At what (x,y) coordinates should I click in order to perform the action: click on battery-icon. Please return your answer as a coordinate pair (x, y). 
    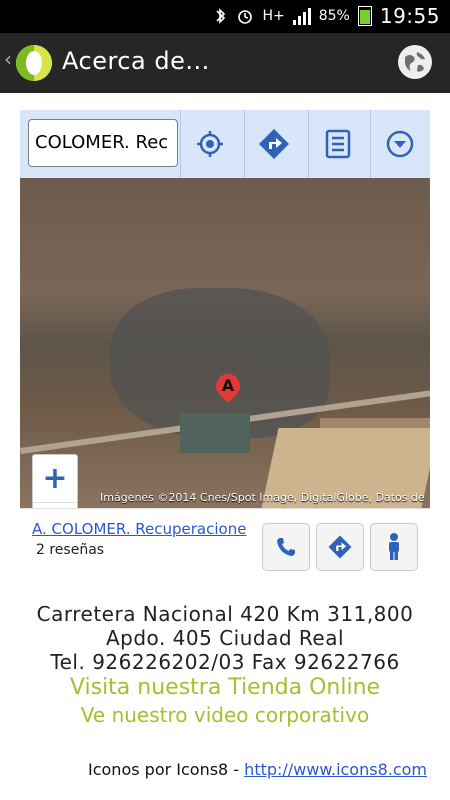
    Looking at the image, I should click on (364, 16).